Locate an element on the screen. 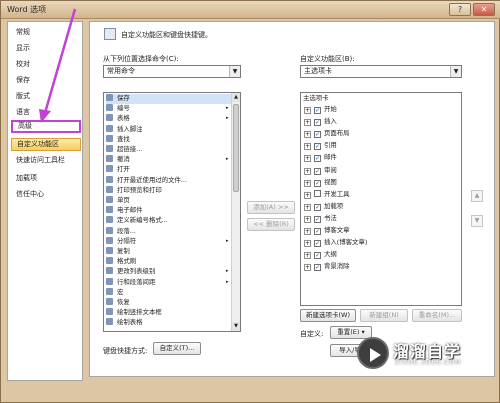  ribbon-tab-item: + ✓ 插入(博客文章) is located at coordinates (335, 243).